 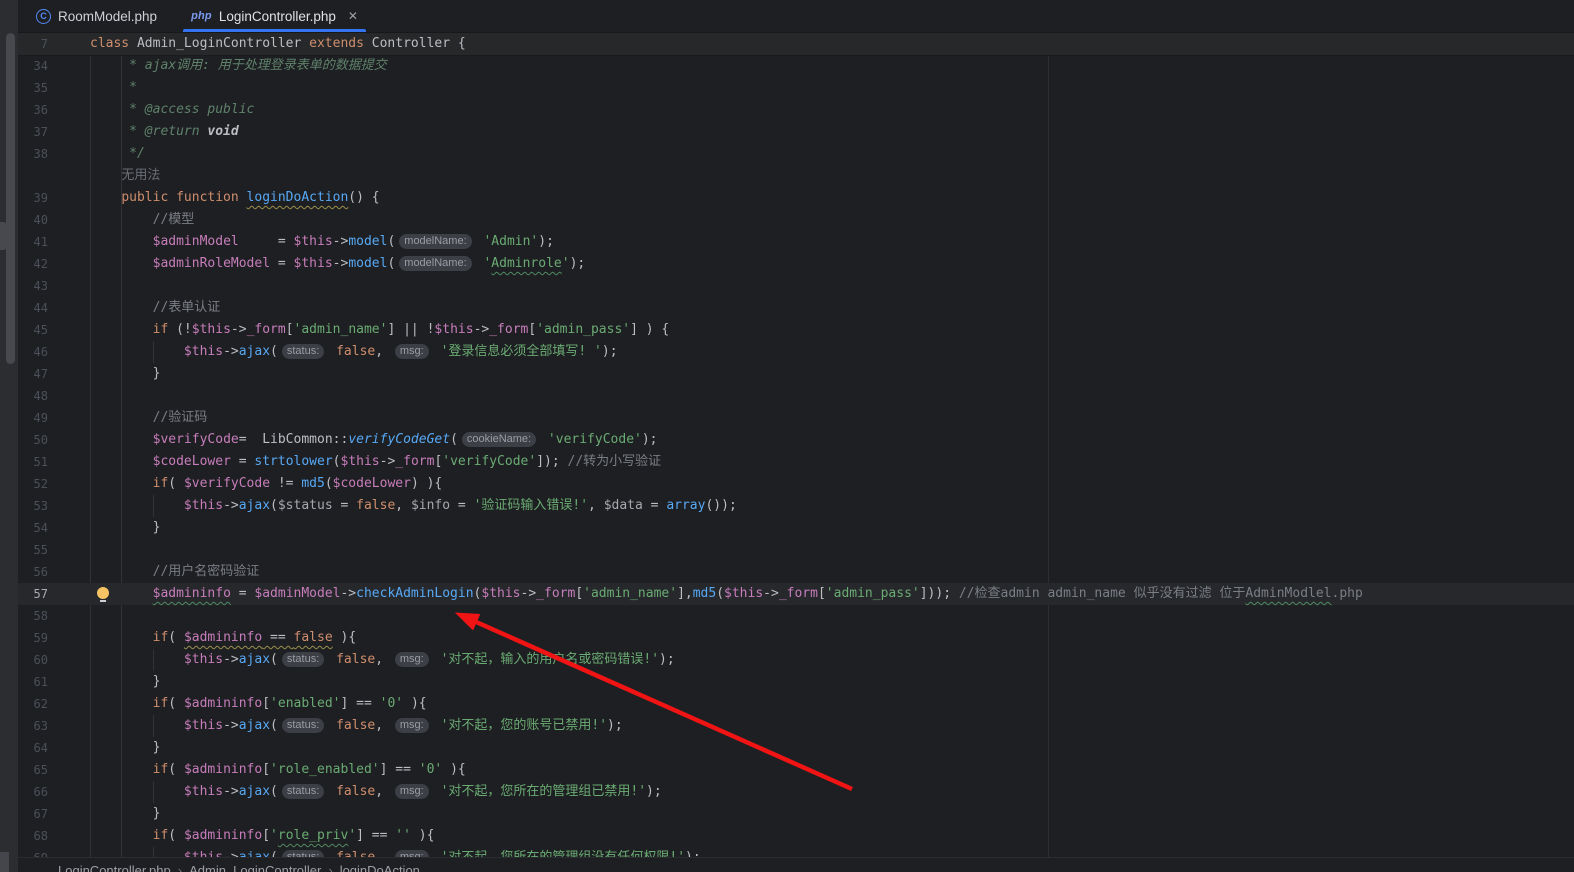 What do you see at coordinates (40, 352) in the screenshot?
I see `line-number: 46` at bounding box center [40, 352].